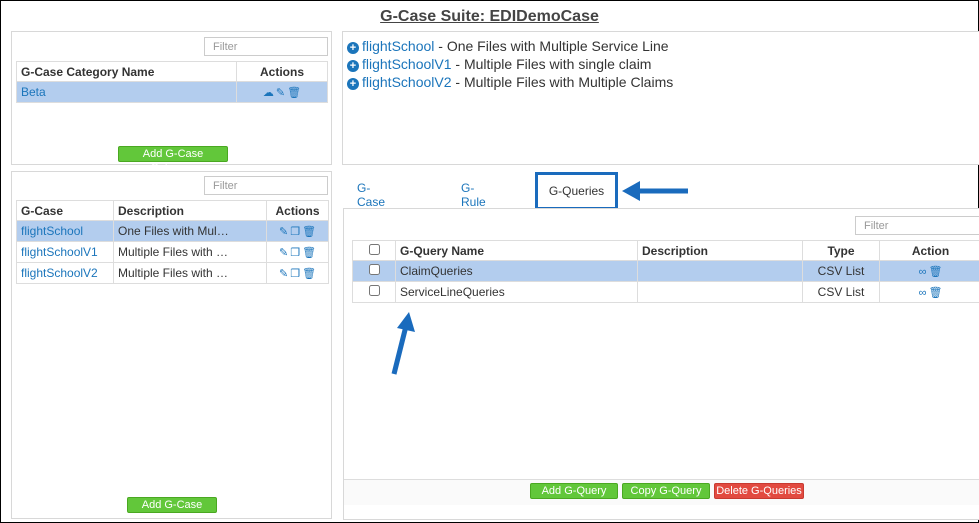 This screenshot has width=979, height=523. What do you see at coordinates (516, 250) in the screenshot?
I see `col-header-query-name: G-Query Name` at bounding box center [516, 250].